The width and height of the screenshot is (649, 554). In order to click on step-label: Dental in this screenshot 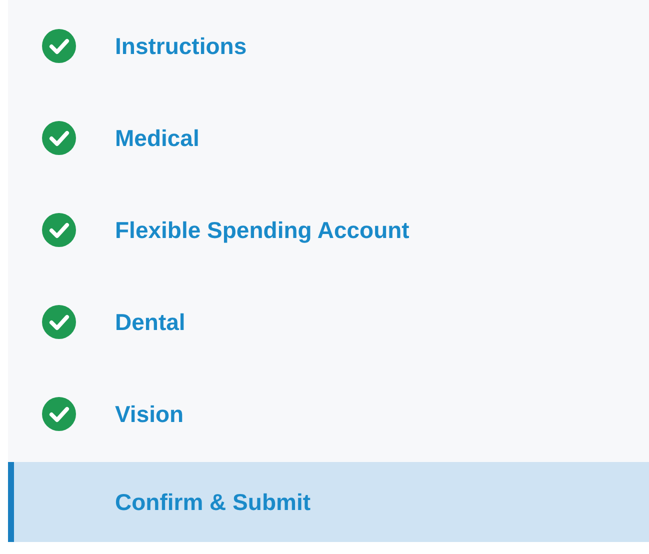, I will do `click(150, 322)`.